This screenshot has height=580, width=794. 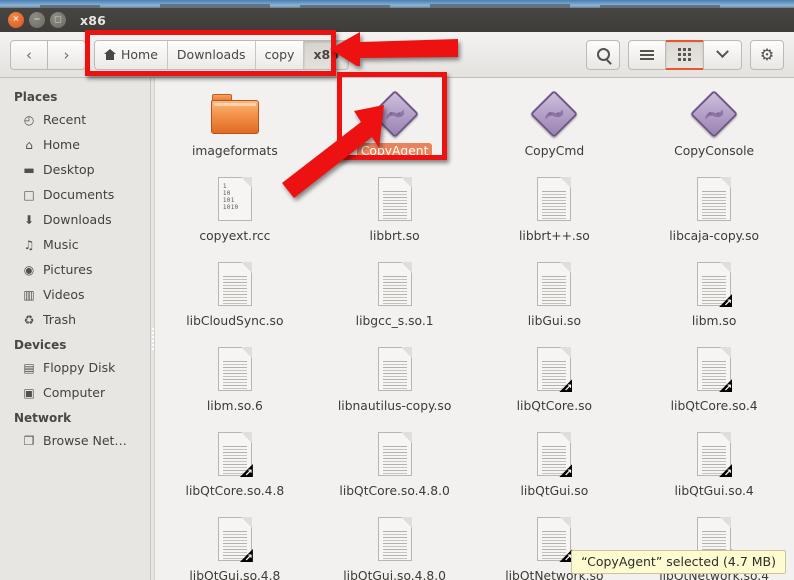 I want to click on sidebar-item-label: Recent, so click(x=65, y=119).